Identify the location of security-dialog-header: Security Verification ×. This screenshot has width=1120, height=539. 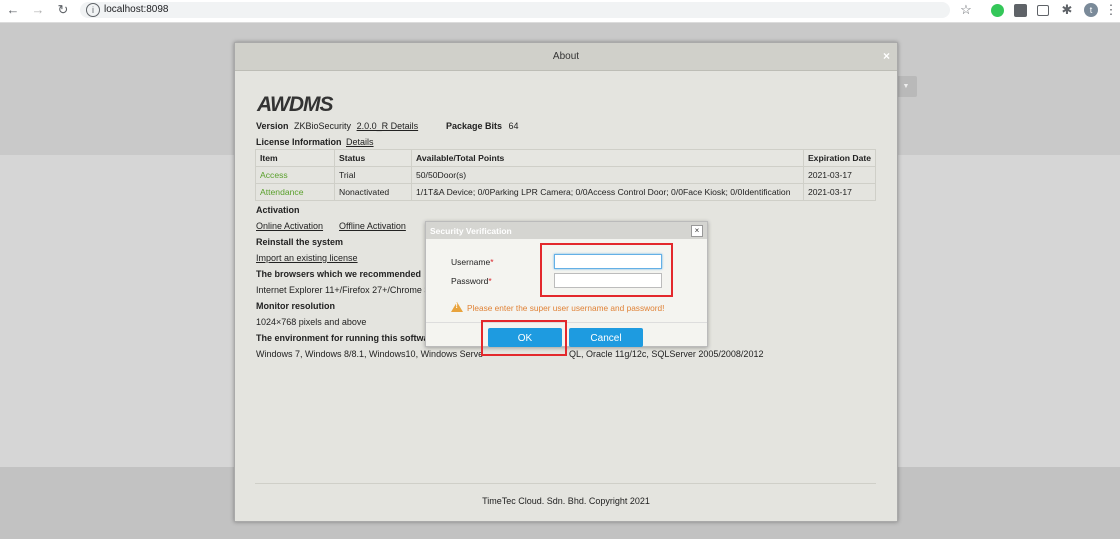
(566, 230).